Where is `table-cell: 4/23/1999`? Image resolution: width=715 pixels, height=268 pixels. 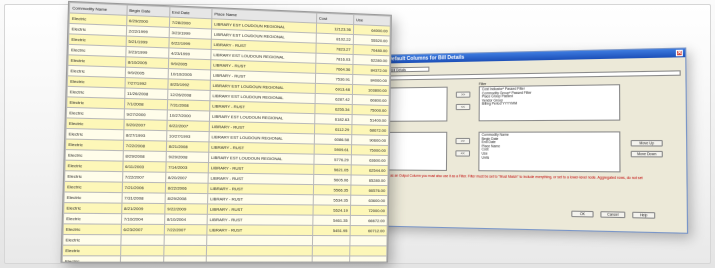
table-cell: 4/23/1999 is located at coordinates (189, 53).